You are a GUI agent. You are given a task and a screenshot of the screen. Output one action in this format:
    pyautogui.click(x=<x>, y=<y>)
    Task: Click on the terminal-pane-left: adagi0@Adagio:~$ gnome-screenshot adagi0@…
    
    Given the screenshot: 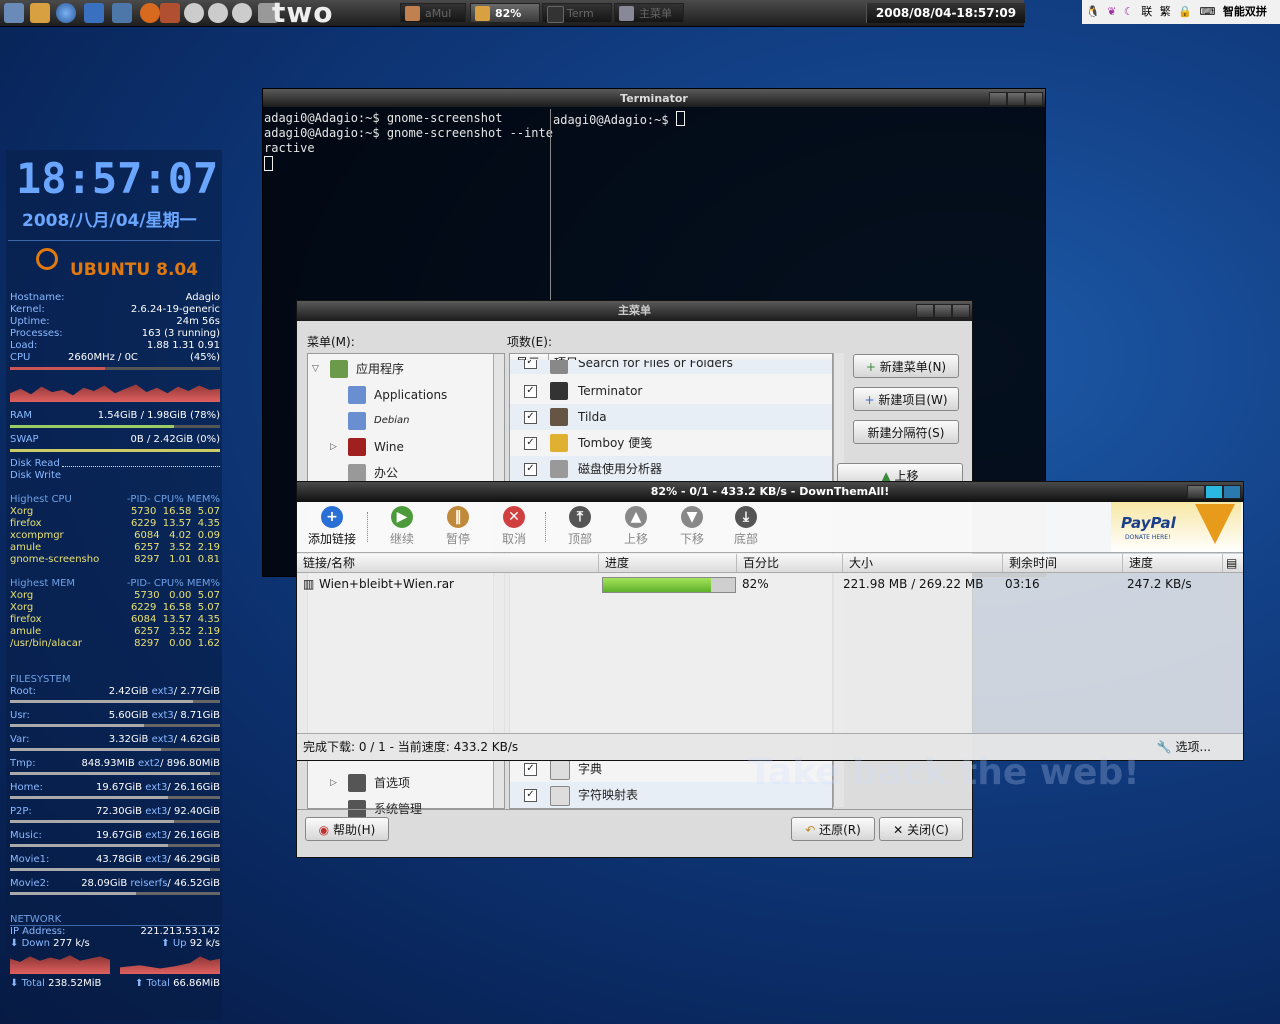 What is the action you would take?
    pyautogui.click(x=408, y=142)
    